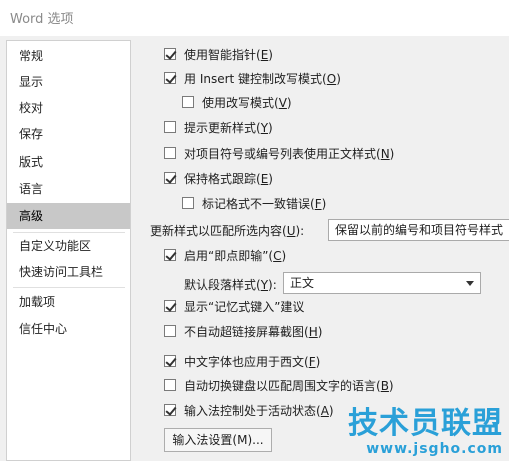 The height and width of the screenshot is (461, 509). I want to click on update-style-match-value: 保留以前的编号和项目符号样式, so click(419, 230).